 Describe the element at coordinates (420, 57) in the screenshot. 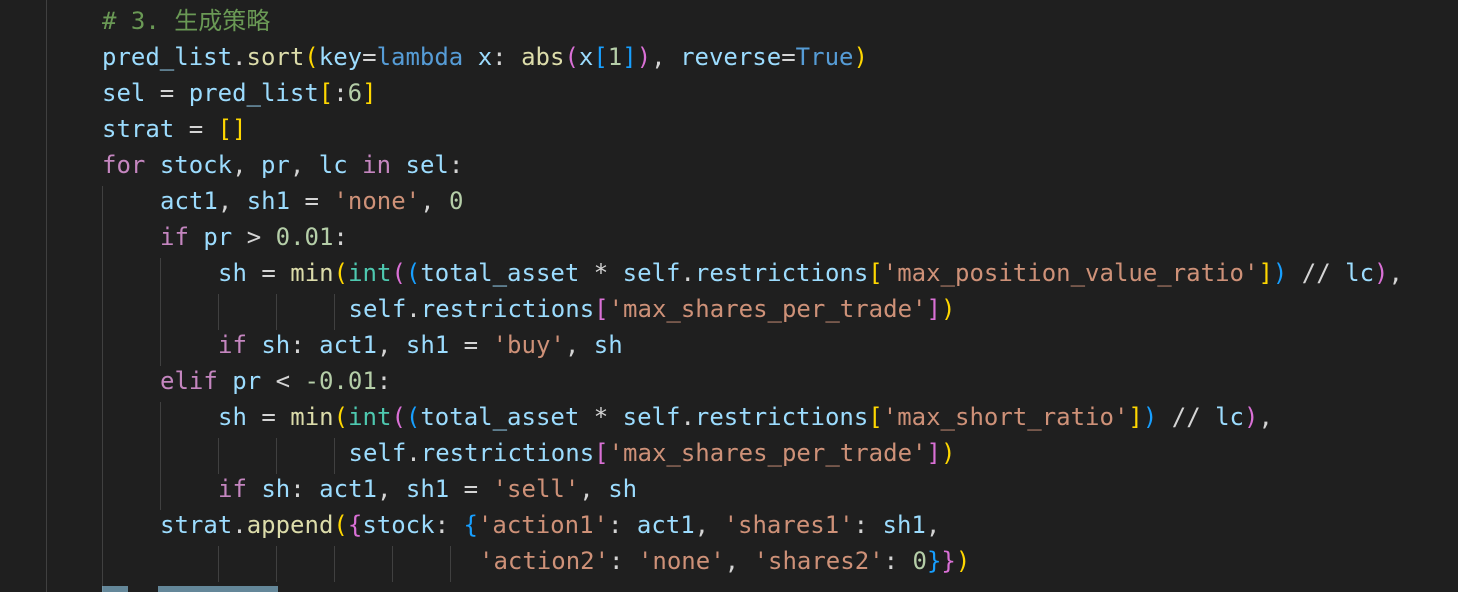

I see `code-token: lambda` at that location.